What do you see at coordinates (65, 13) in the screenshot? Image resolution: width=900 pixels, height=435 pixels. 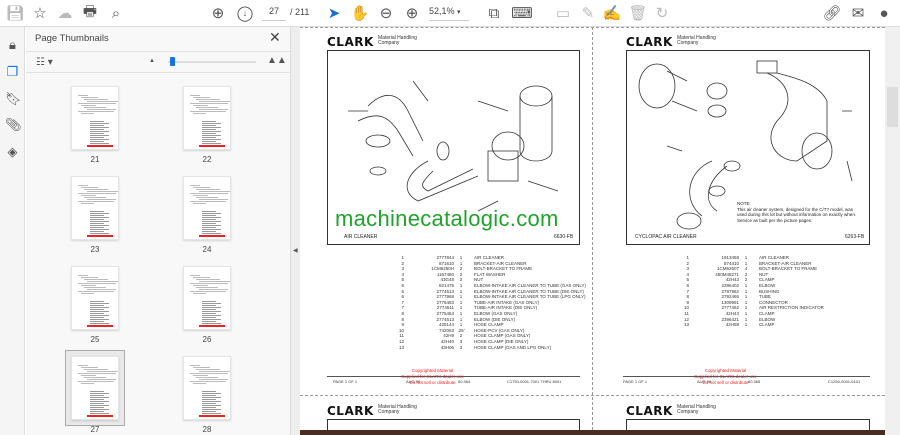 I see `cloud-upload-icon: ☁` at bounding box center [65, 13].